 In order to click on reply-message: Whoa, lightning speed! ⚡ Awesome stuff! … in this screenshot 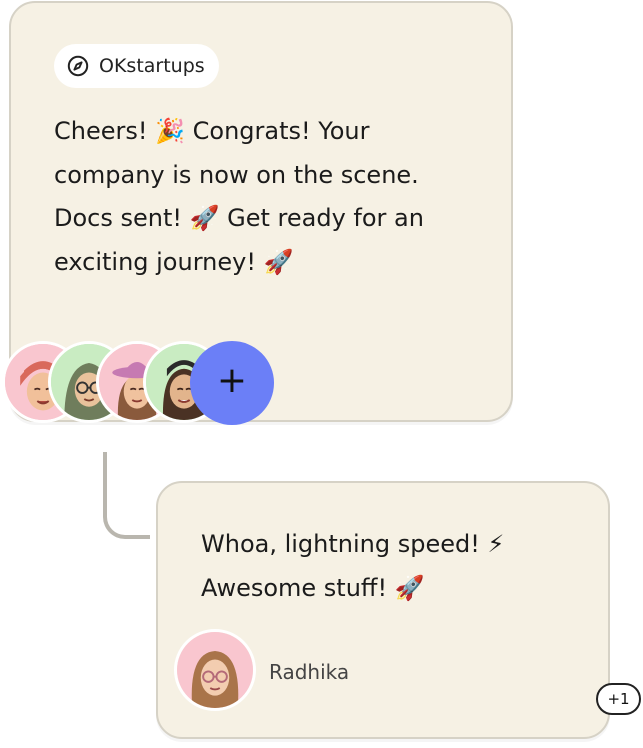, I will do `click(352, 566)`.